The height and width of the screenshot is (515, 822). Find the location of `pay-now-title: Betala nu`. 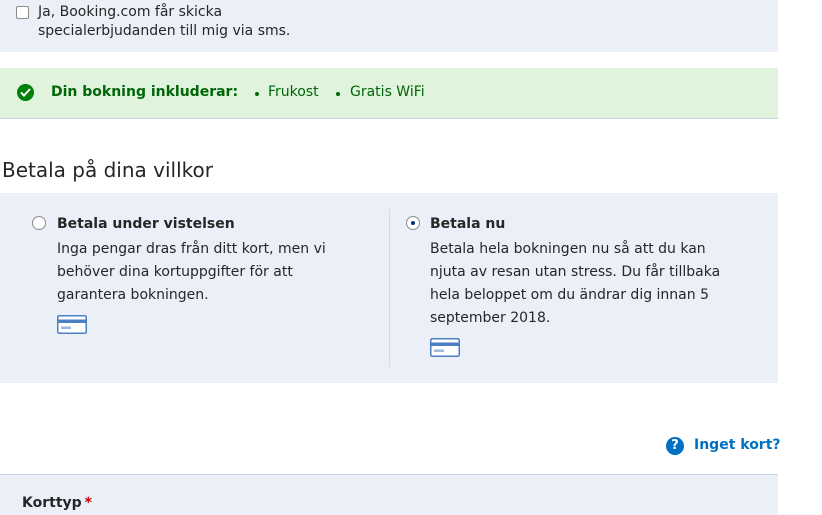

pay-now-title: Betala nu is located at coordinates (468, 224).